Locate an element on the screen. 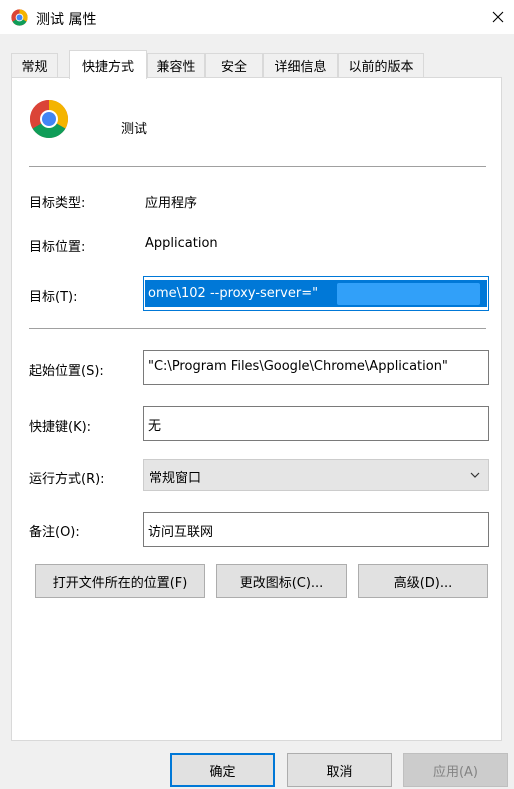 This screenshot has height=789, width=514. target-location-value: Application is located at coordinates (181, 243).